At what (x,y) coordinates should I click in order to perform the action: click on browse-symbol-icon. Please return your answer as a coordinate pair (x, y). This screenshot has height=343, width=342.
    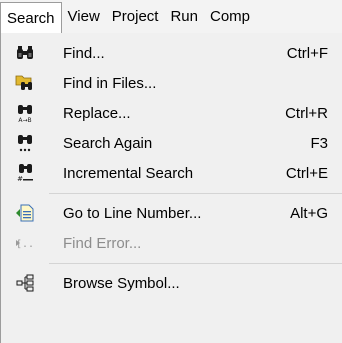
    Looking at the image, I should click on (25, 283).